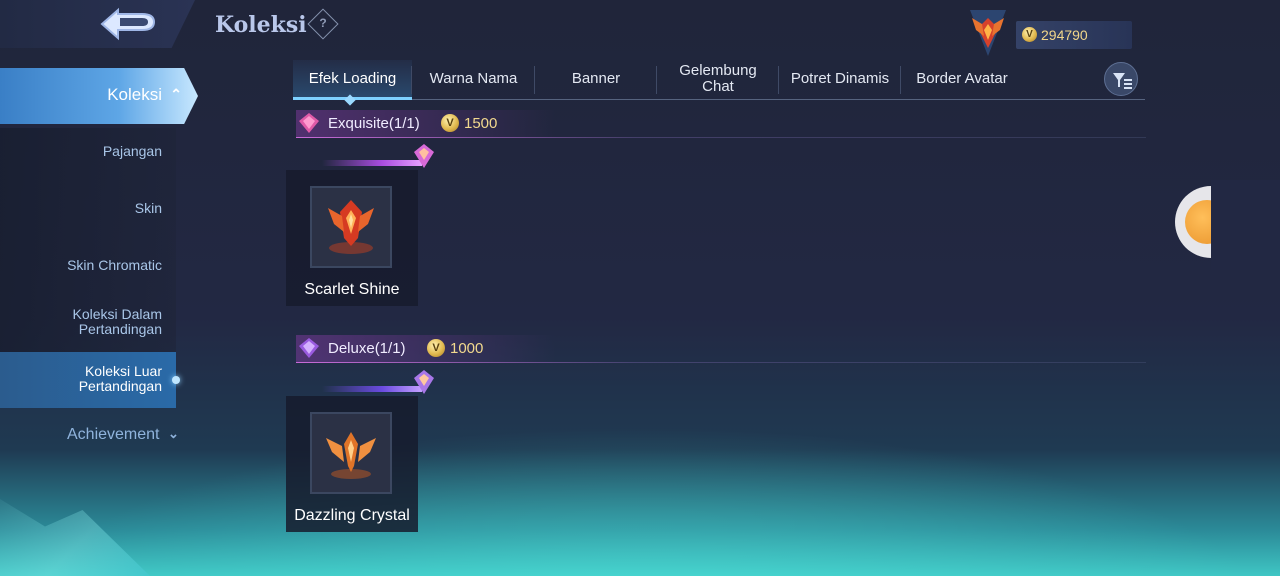 The image size is (1280, 576). What do you see at coordinates (97, 24) in the screenshot?
I see `back-button` at bounding box center [97, 24].